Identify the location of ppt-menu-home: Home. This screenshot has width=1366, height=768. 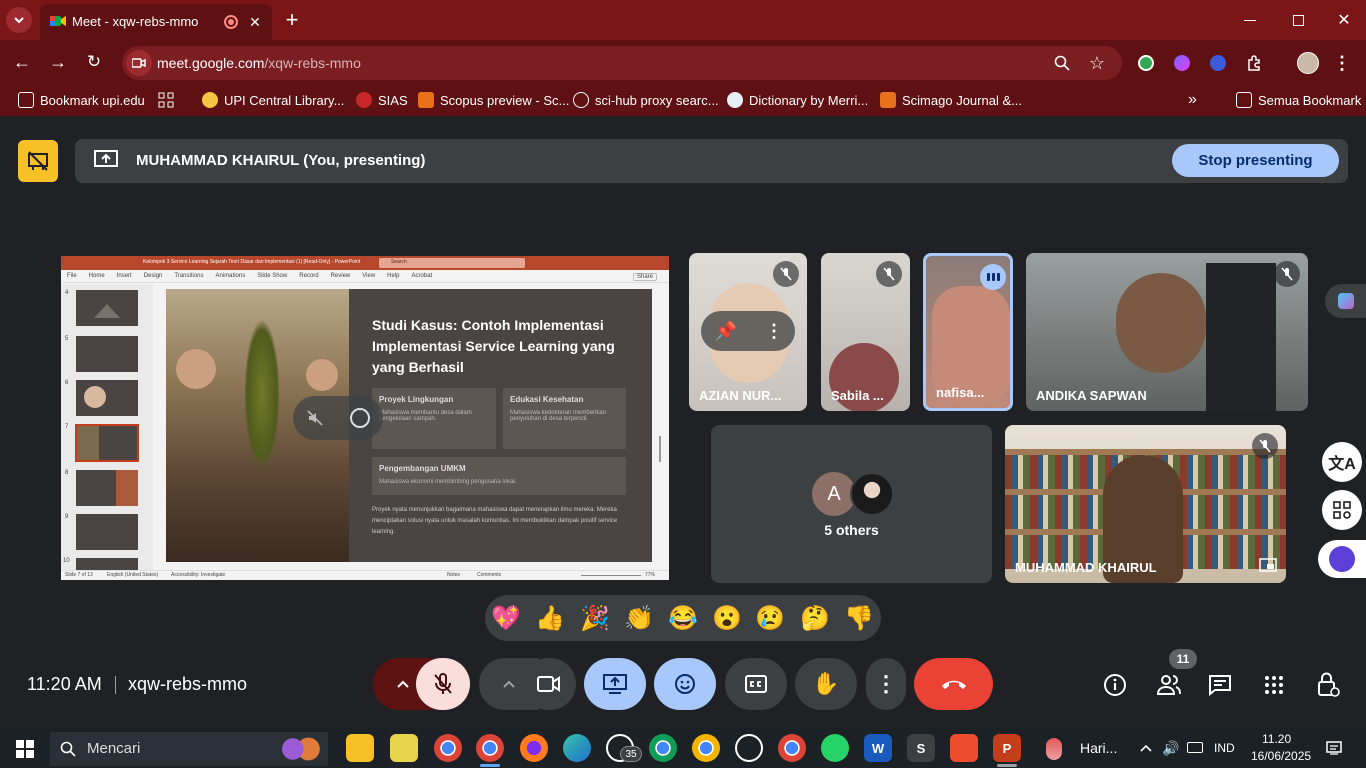
(97, 276).